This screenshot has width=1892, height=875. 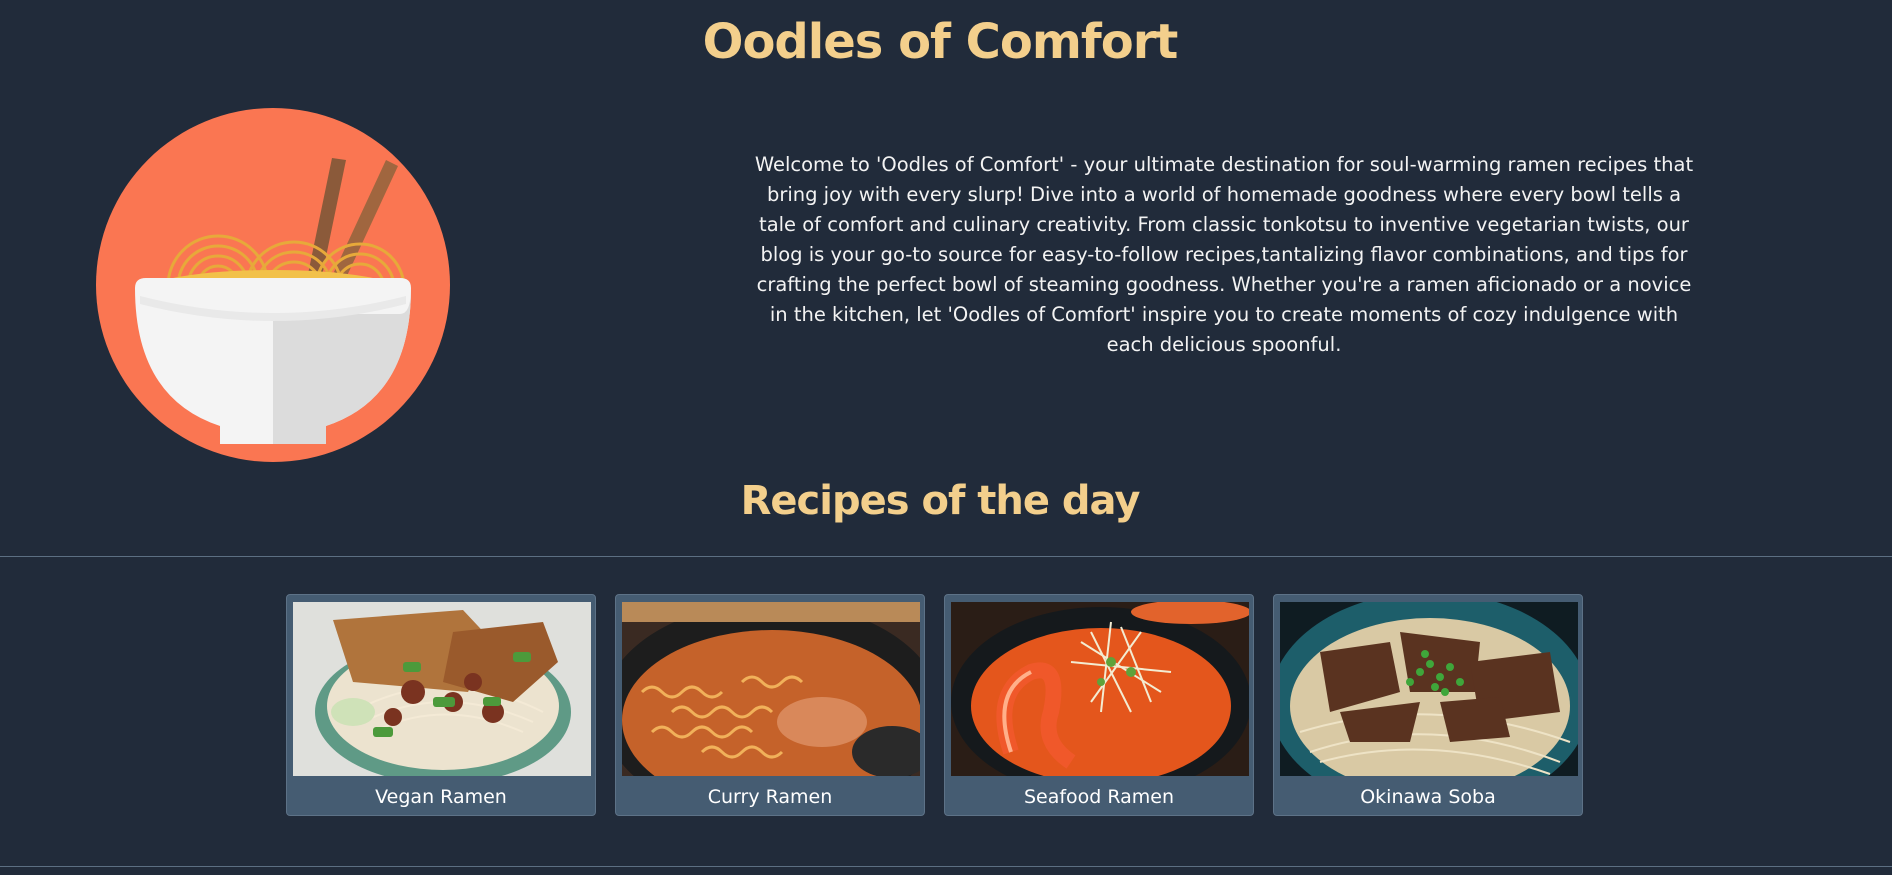 What do you see at coordinates (1099, 797) in the screenshot?
I see `recipe-name: Seafood Ramen` at bounding box center [1099, 797].